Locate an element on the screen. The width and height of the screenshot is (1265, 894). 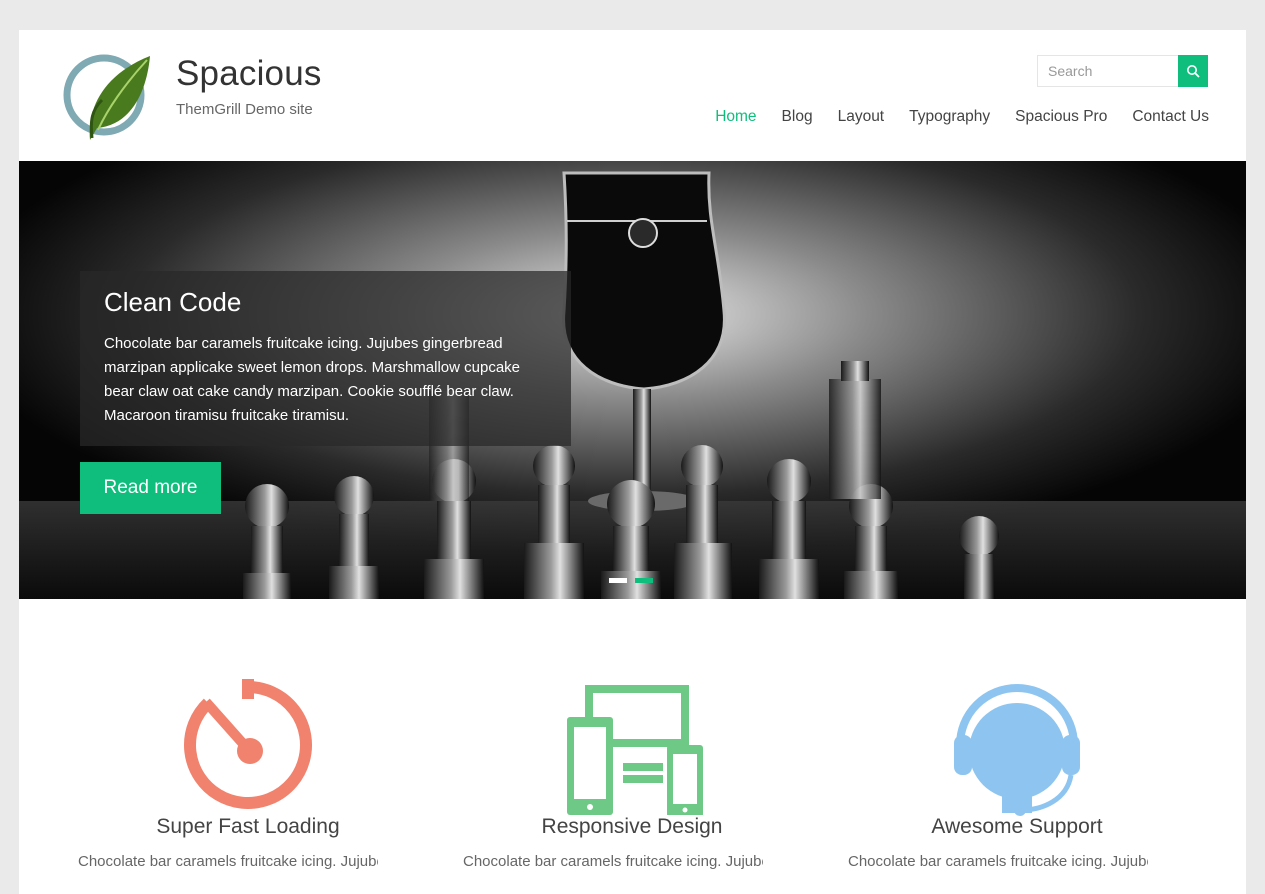
feature-title-3: Awesome Support is located at coordinates (1017, 827).